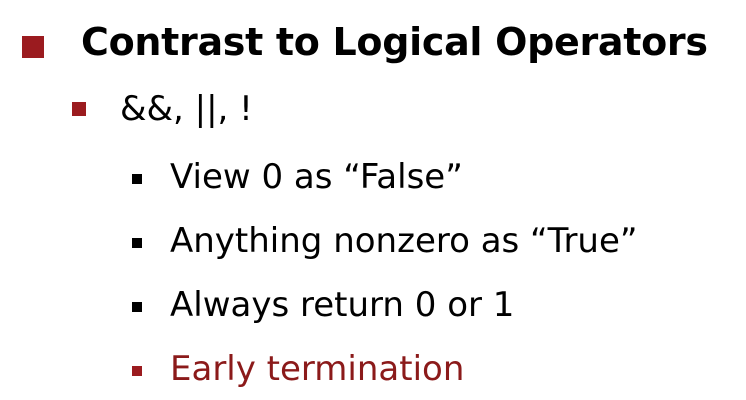 This screenshot has width=746, height=400. I want to click on bullet-point-return-values: Always return 0 or 1, so click(342, 305).